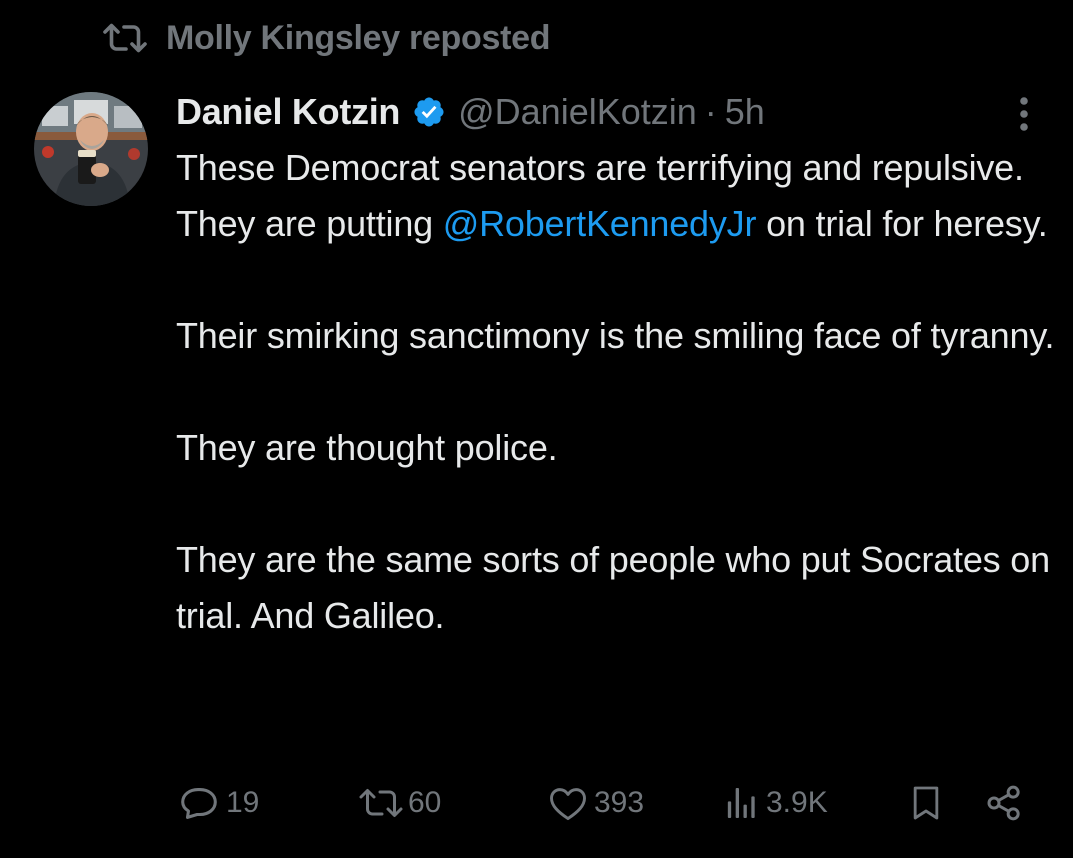 The height and width of the screenshot is (858, 1073). I want to click on reply-button: 19, so click(217, 803).